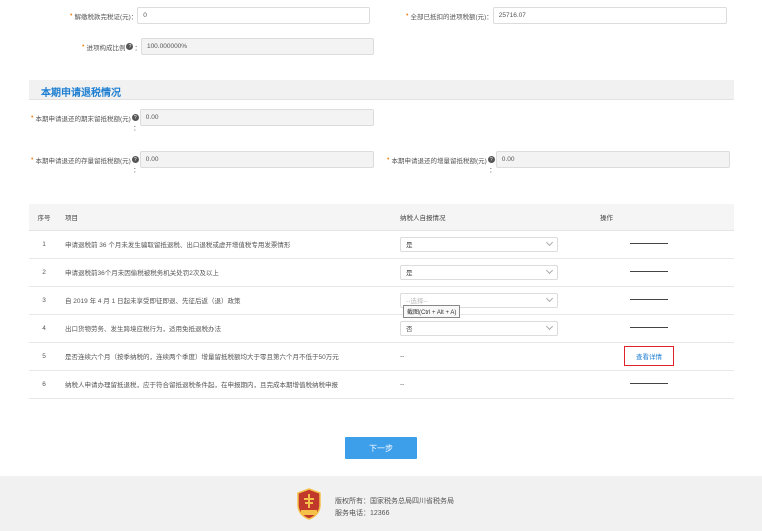 The image size is (762, 531). What do you see at coordinates (479, 328) in the screenshot?
I see `self-report-select: 否` at bounding box center [479, 328].